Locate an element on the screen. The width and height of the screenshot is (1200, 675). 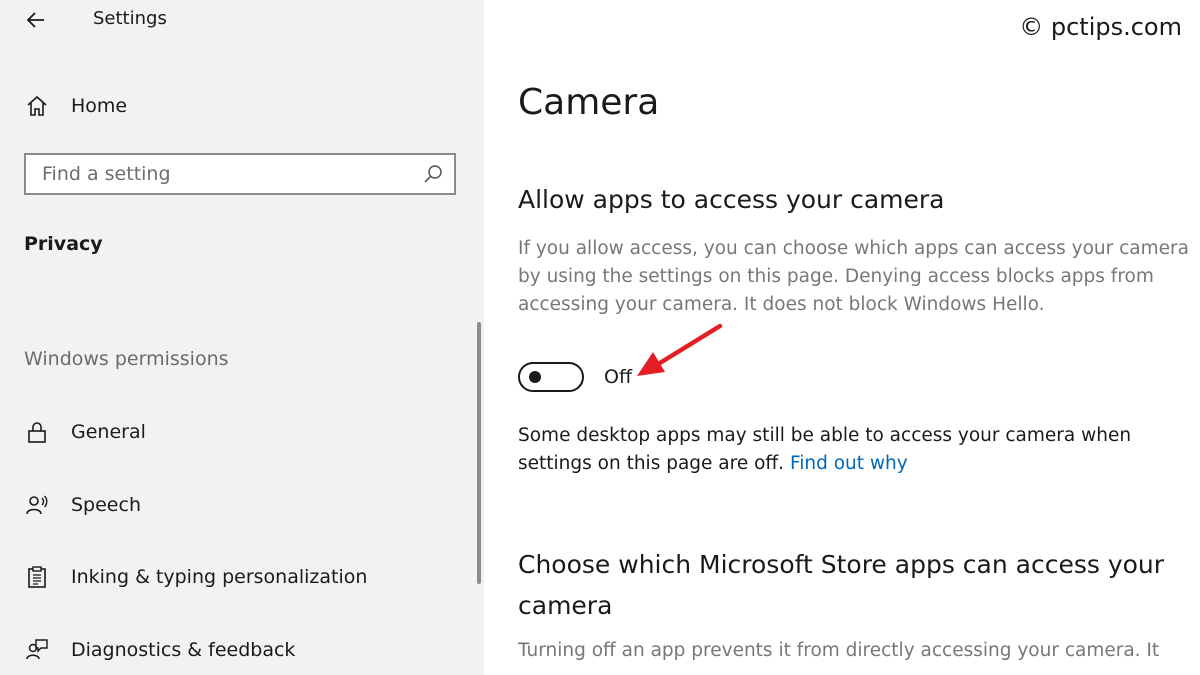
sidebar-item-label: Home is located at coordinates (99, 106).